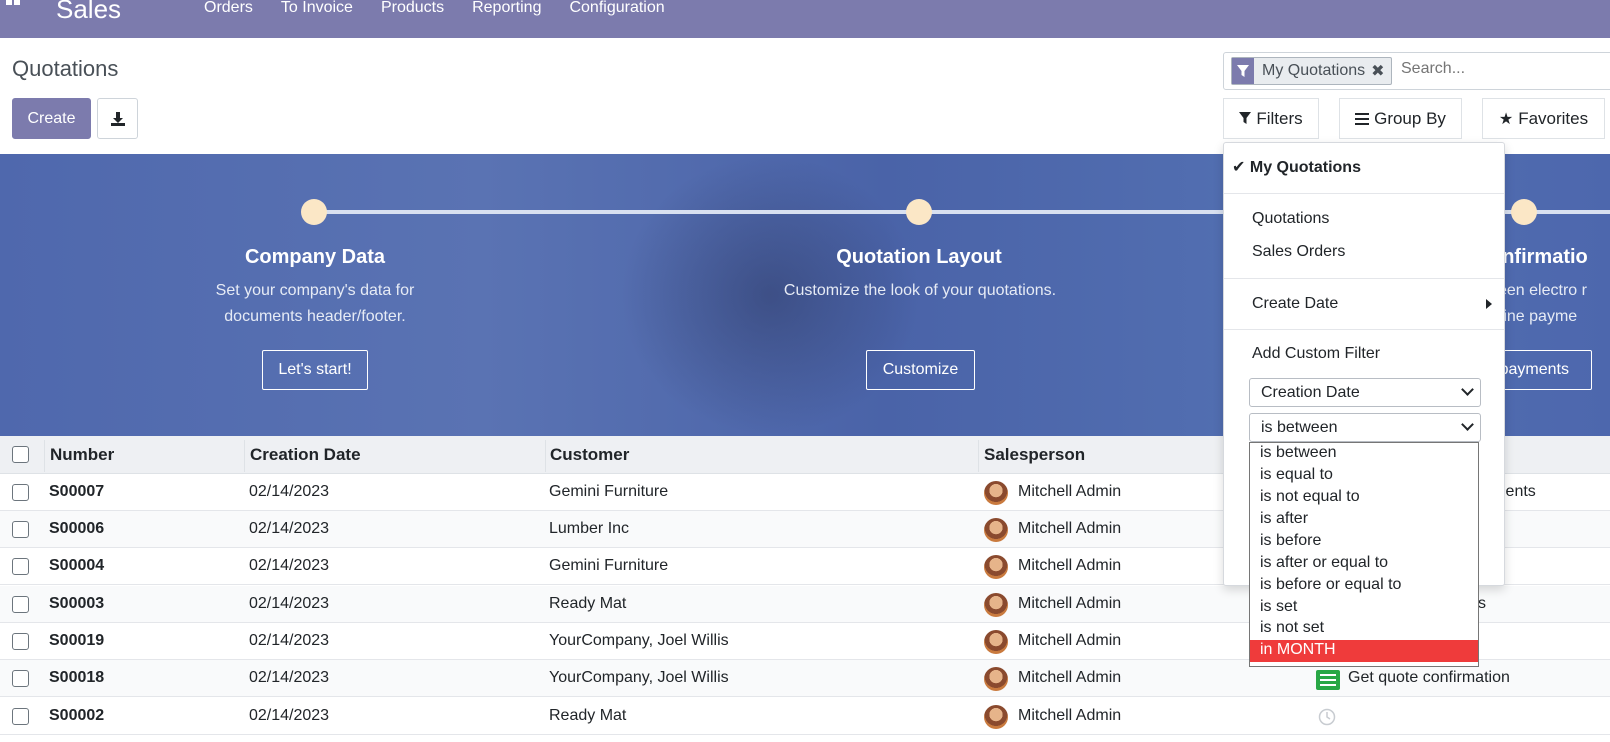  I want to click on bars-icon, so click(1362, 118).